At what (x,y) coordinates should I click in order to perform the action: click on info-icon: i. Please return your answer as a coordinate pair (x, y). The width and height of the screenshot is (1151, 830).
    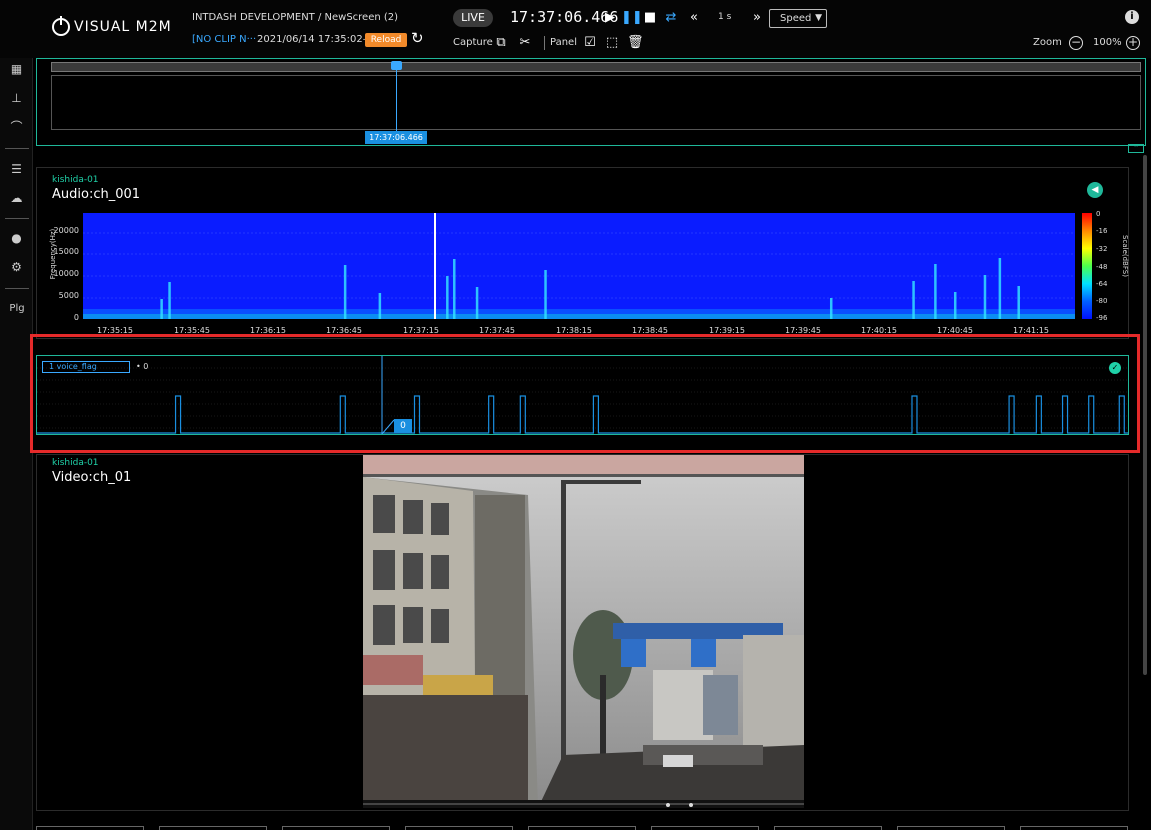
    Looking at the image, I should click on (1132, 17).